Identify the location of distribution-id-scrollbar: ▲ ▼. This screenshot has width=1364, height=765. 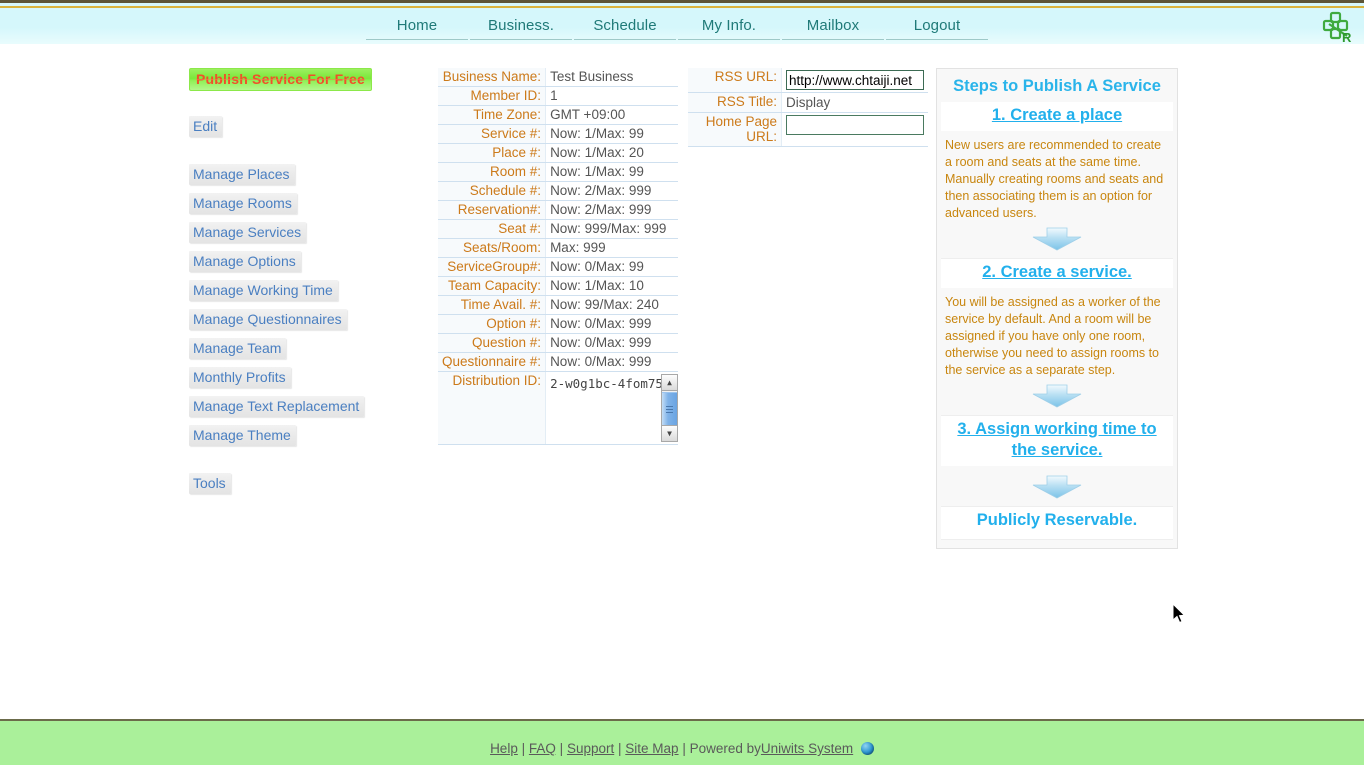
(670, 408).